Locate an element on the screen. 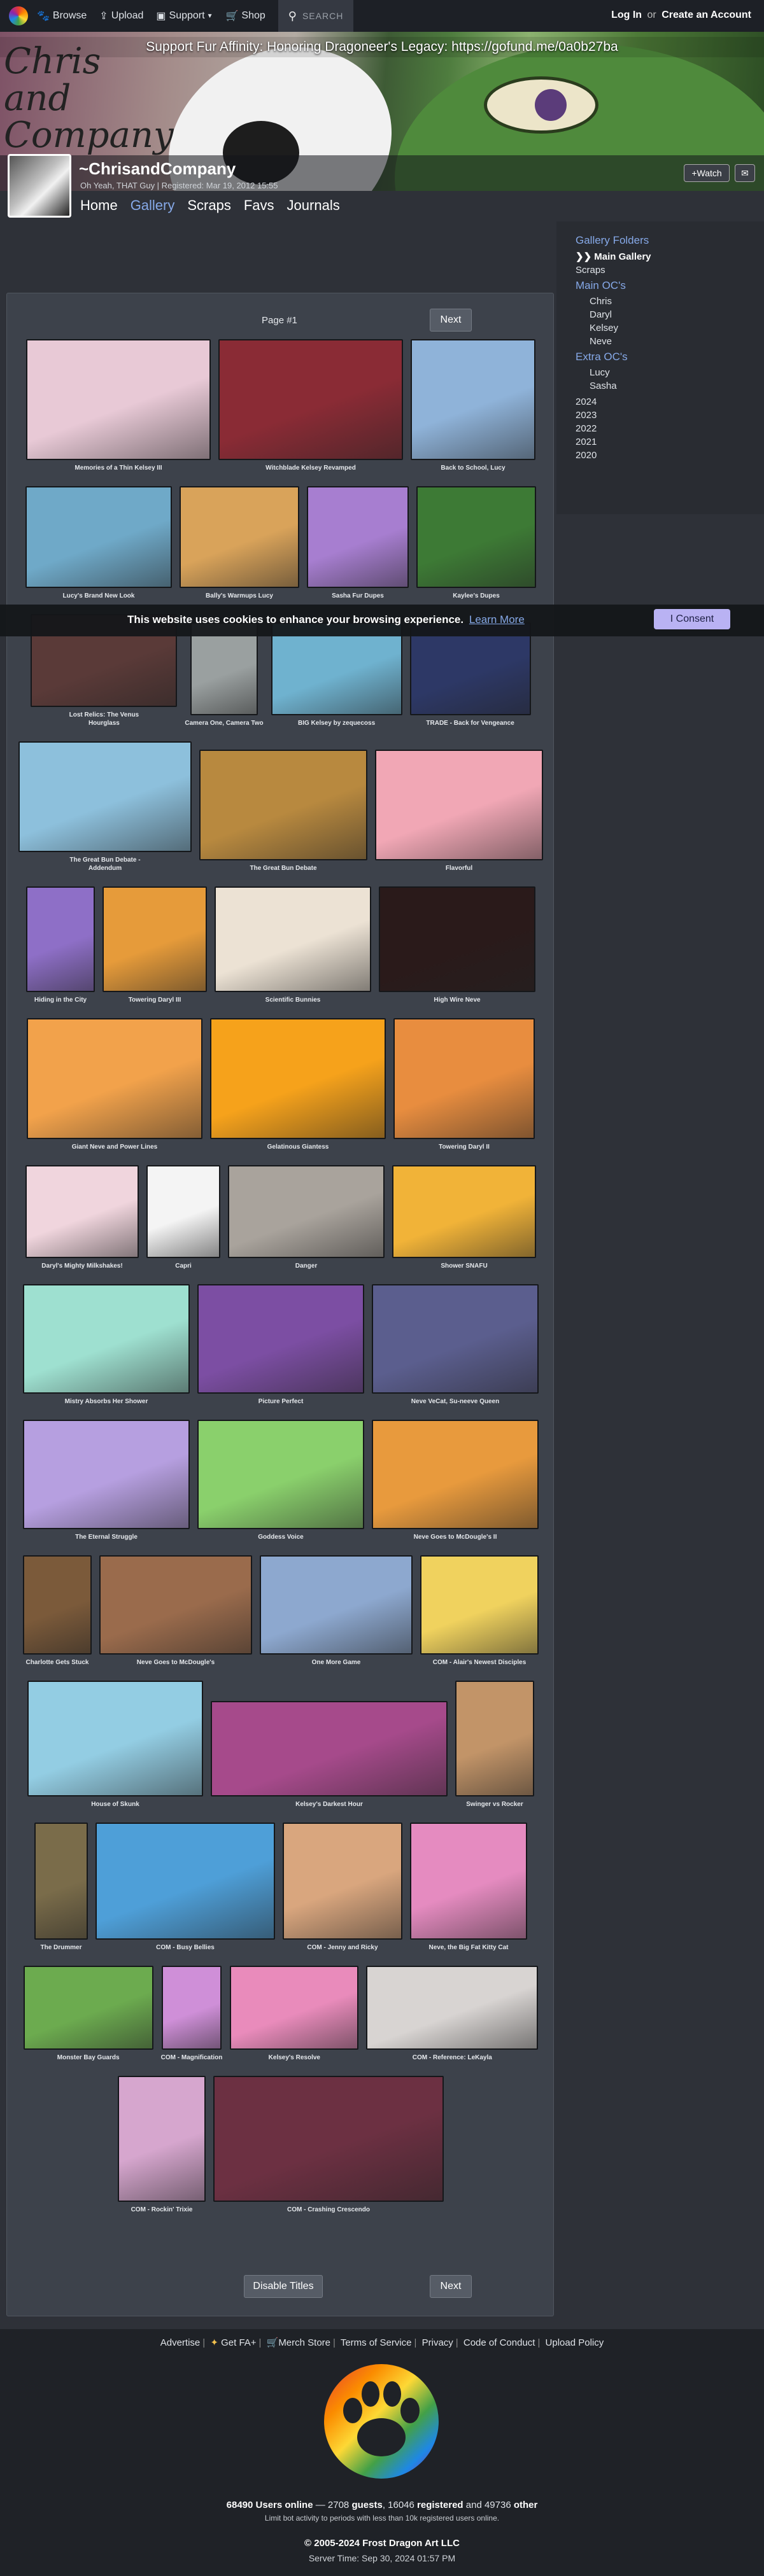  folder-2023: 2023 is located at coordinates (666, 415).